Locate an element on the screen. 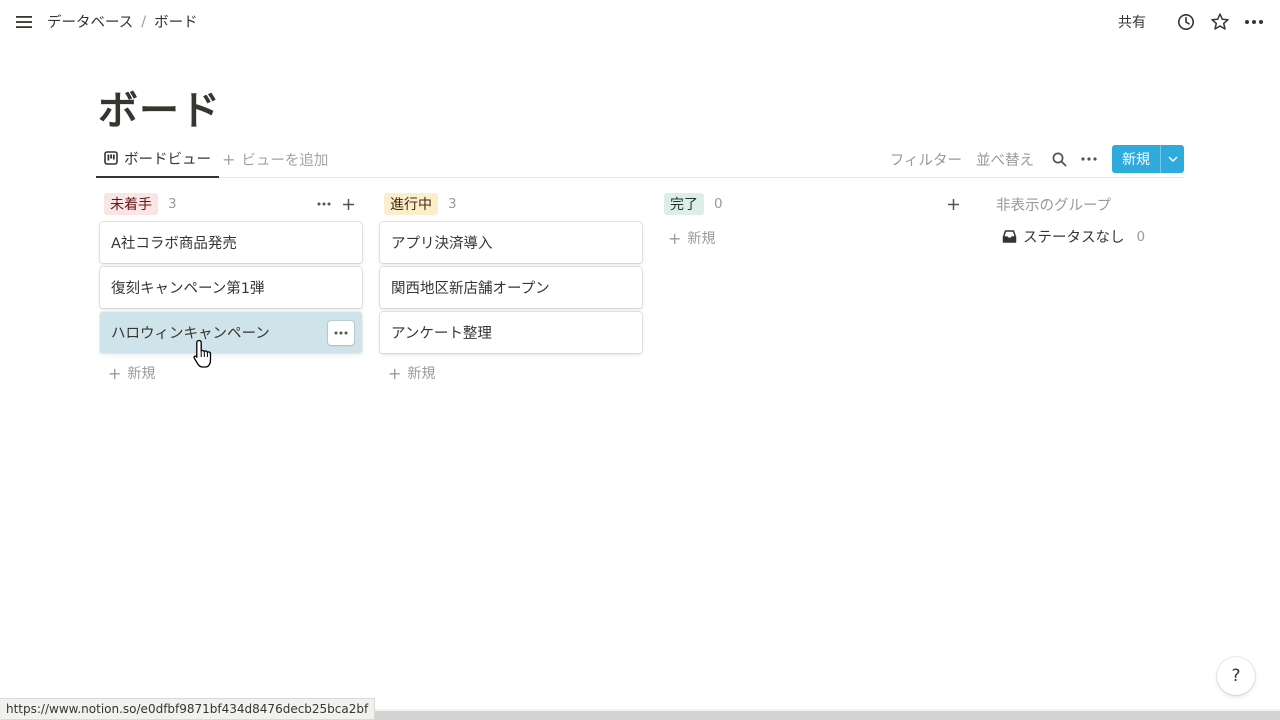 This screenshot has height=720, width=1280. board-card: アプリ決済導入 is located at coordinates (511, 242).